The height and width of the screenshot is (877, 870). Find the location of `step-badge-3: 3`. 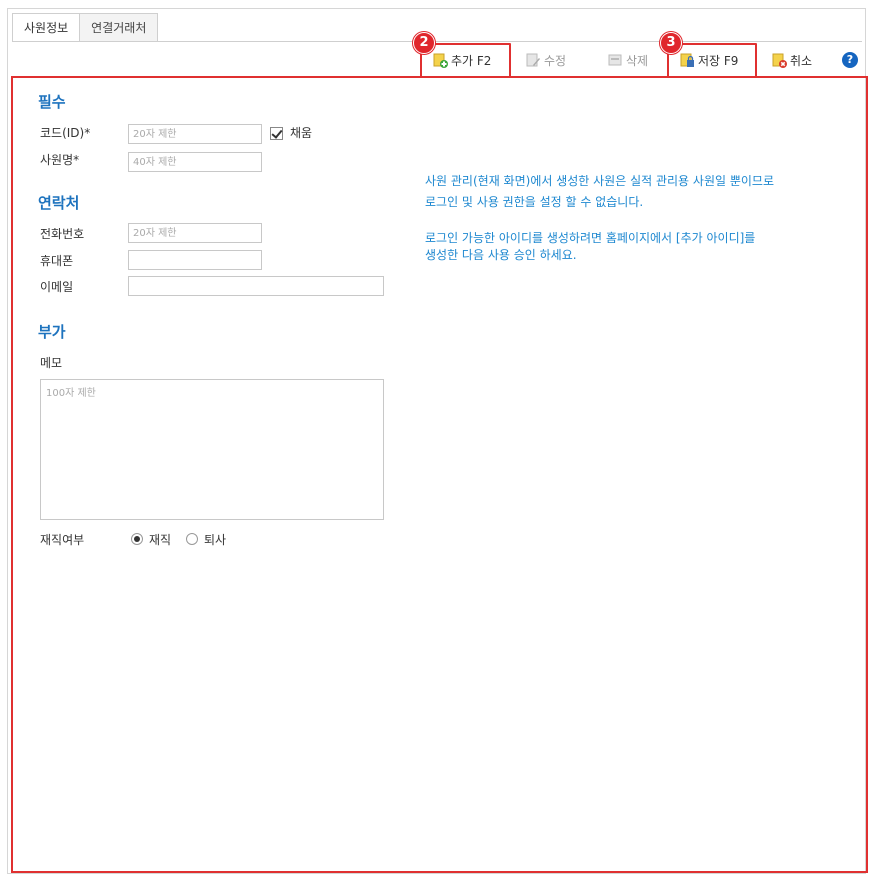

step-badge-3: 3 is located at coordinates (671, 43).